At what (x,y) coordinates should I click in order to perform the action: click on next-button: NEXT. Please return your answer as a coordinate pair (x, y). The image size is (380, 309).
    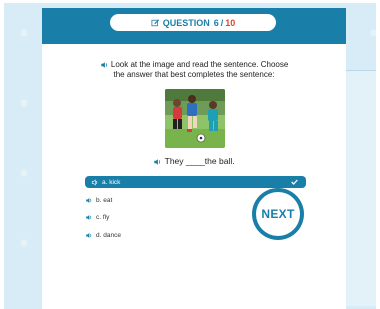
    Looking at the image, I should click on (278, 214).